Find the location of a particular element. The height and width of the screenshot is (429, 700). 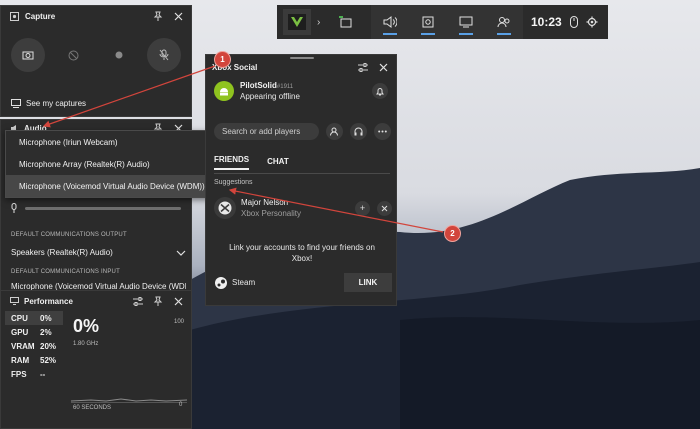

annotation-marker-1: 1 is located at coordinates (222, 59).